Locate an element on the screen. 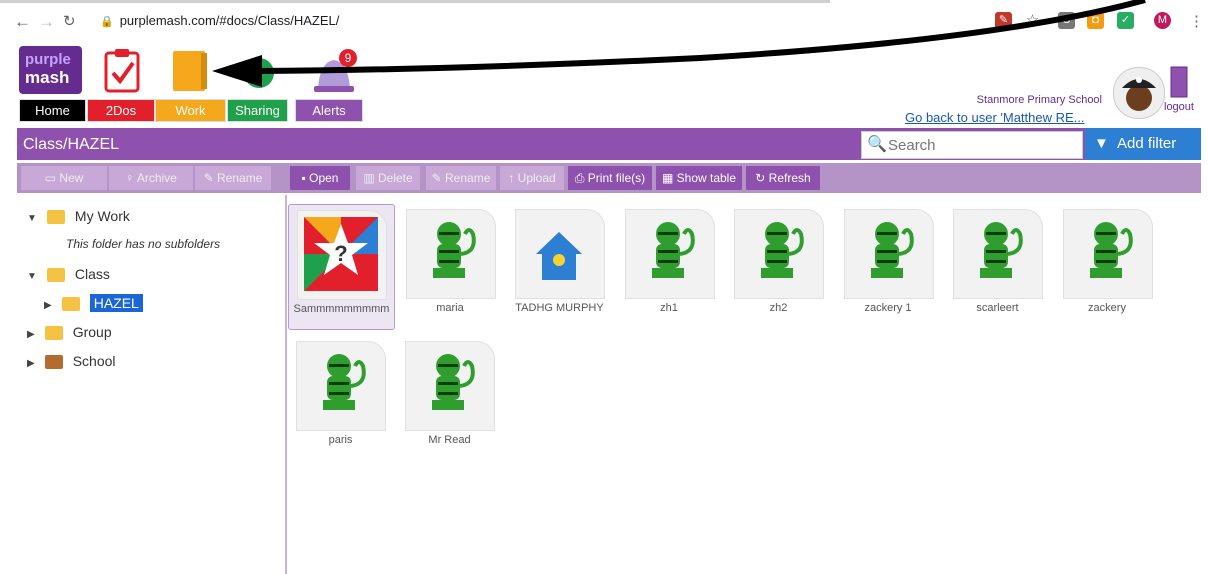 This screenshot has height=574, width=1209. file-item: TADHG MURPHY is located at coordinates (559, 266).